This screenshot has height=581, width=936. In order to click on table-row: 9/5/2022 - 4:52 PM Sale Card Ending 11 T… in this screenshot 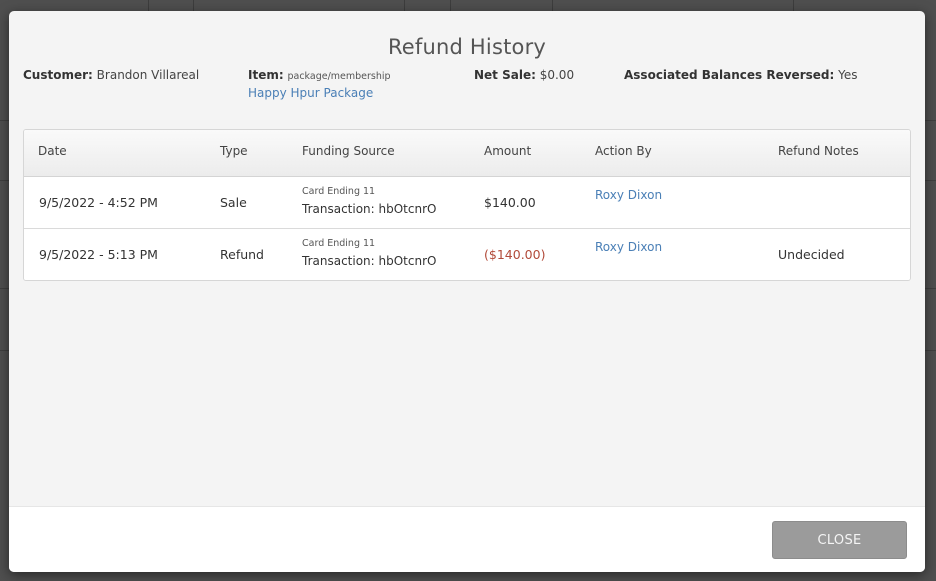, I will do `click(467, 203)`.